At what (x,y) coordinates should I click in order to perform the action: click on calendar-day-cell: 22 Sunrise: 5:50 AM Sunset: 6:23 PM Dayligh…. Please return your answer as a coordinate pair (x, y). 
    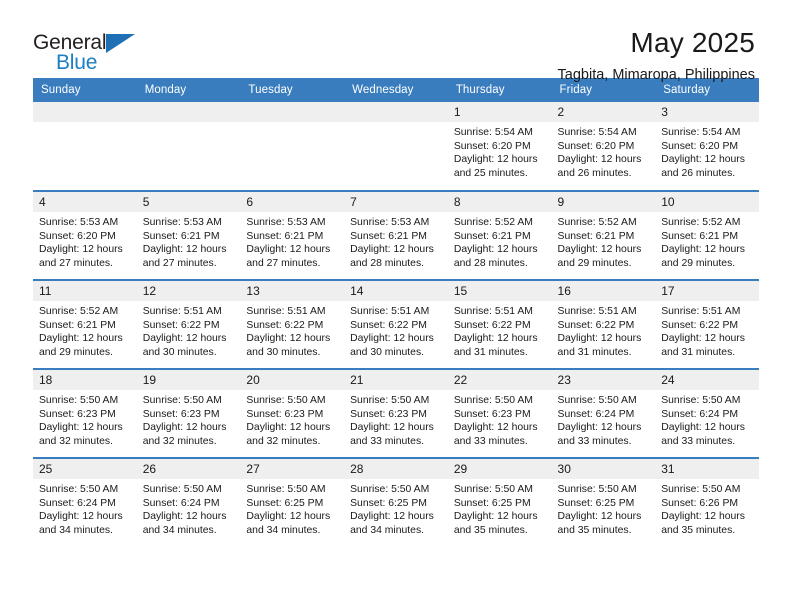
    Looking at the image, I should click on (499, 413).